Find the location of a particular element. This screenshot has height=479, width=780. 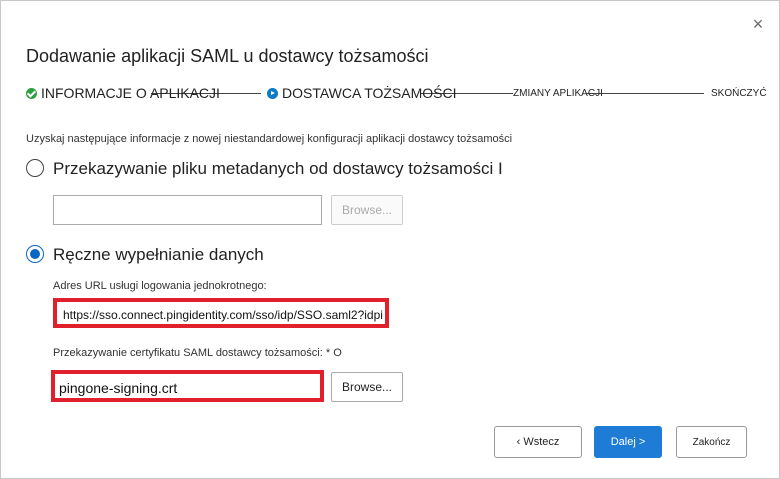

cert-file-input: pingone-signing.crt is located at coordinates (187, 386).